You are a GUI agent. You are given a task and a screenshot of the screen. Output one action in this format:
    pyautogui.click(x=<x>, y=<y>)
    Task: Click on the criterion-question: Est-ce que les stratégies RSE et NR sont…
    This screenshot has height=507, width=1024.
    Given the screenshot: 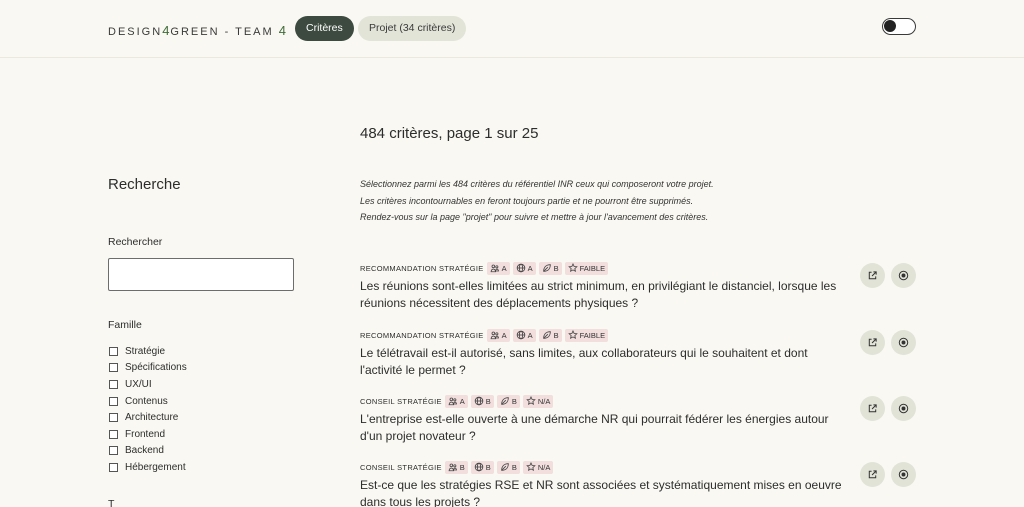 What is the action you would take?
    pyautogui.click(x=605, y=492)
    